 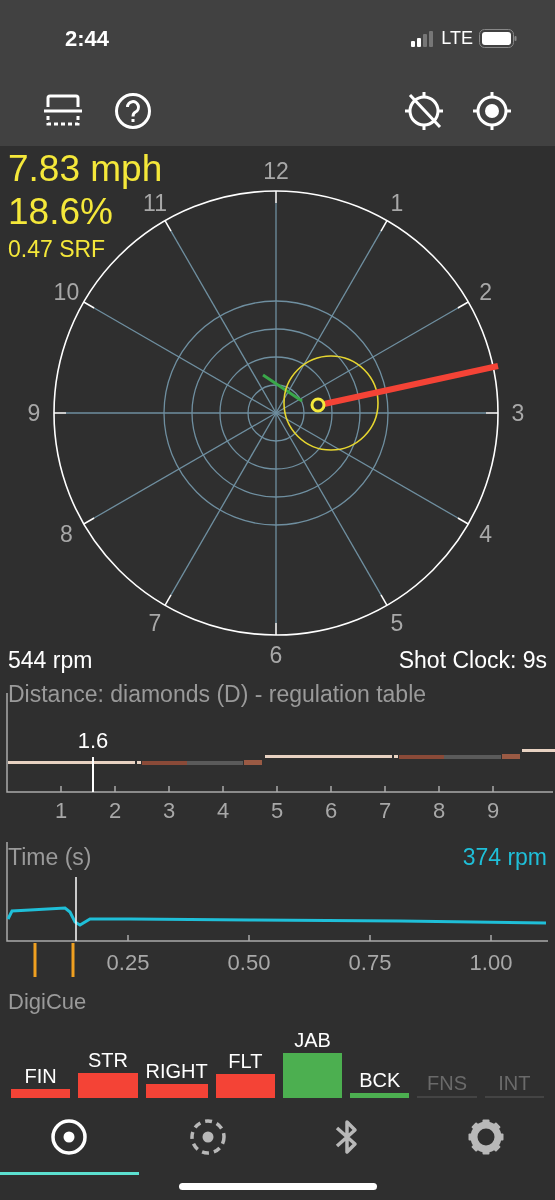 I want to click on axis-tick-label: 1, so click(x=61, y=810).